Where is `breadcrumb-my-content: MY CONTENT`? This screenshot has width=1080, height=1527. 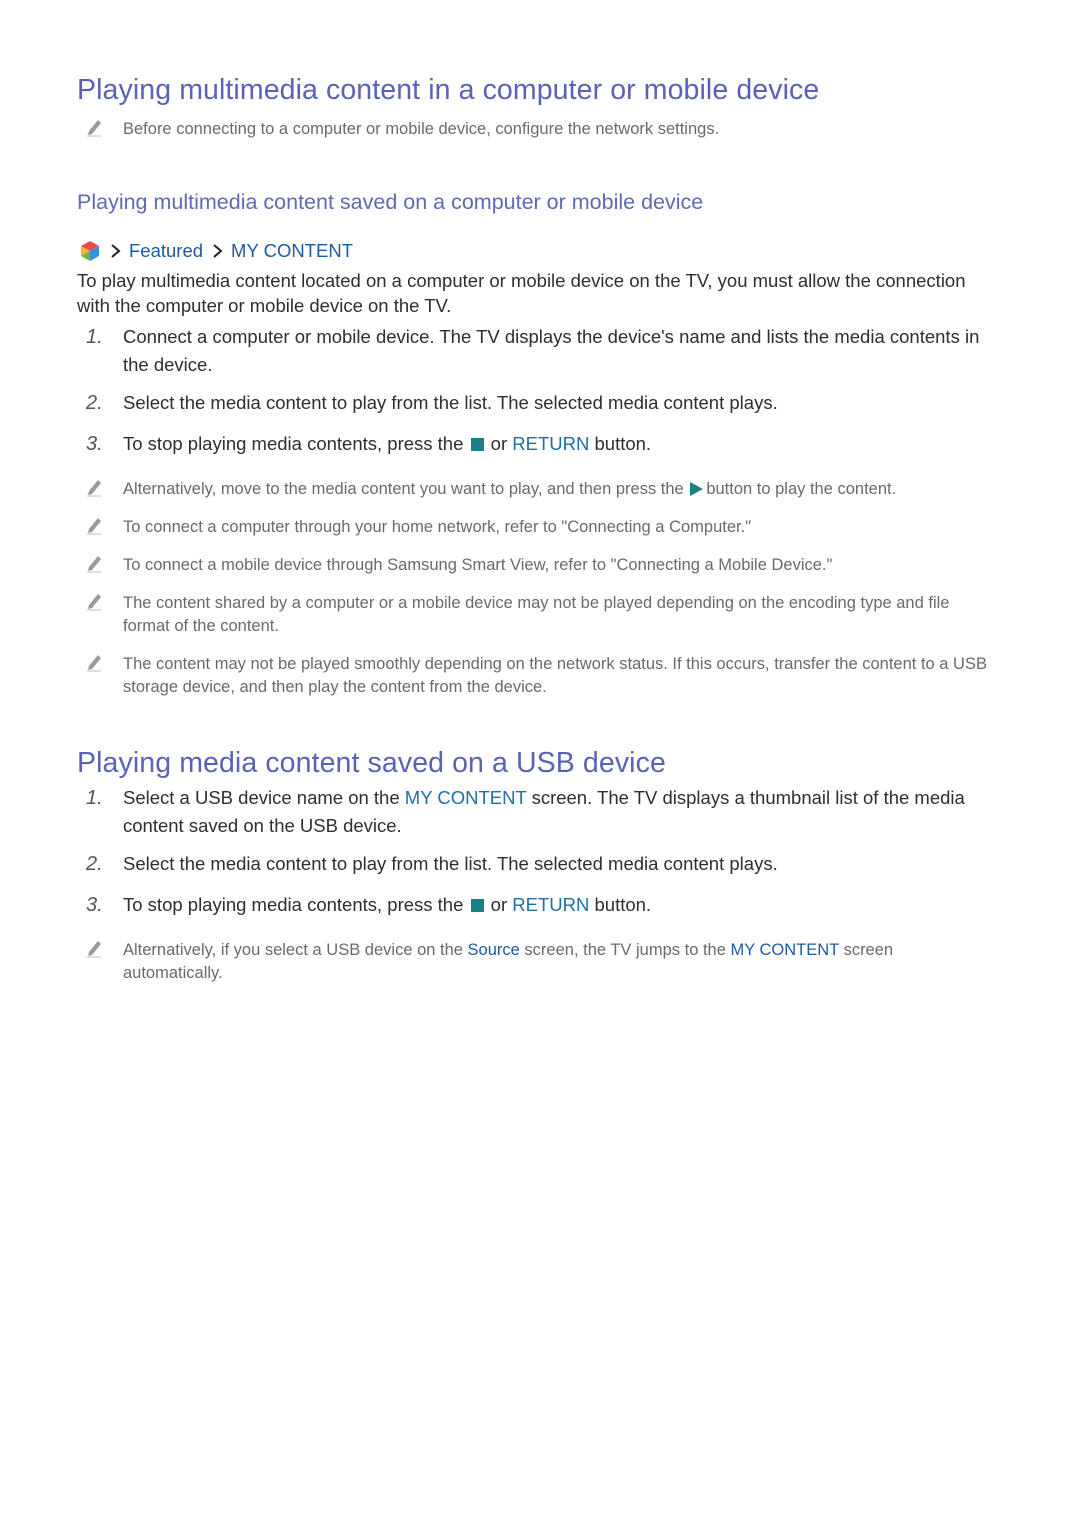
breadcrumb-my-content: MY CONTENT is located at coordinates (292, 251).